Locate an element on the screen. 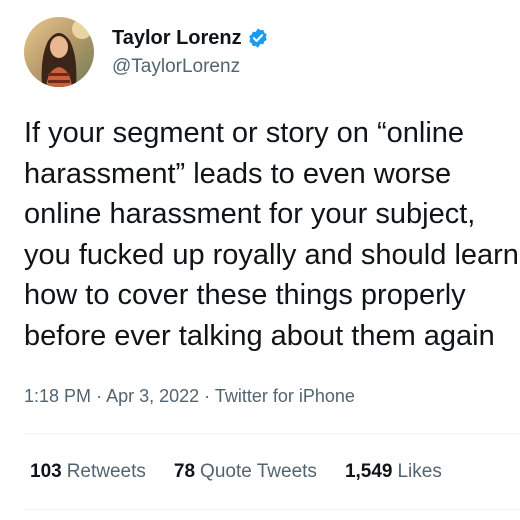  tweet-date-link: Apr 3, 2022 is located at coordinates (152, 396).